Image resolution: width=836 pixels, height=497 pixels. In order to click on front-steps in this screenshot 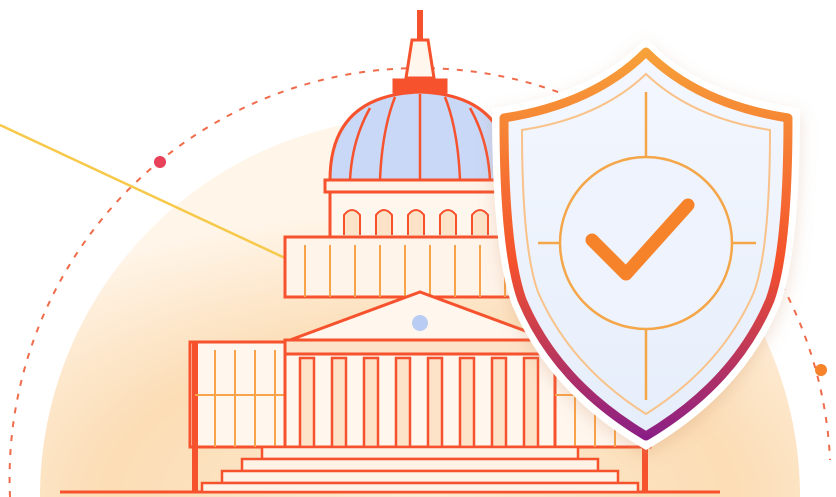, I will do `click(420, 469)`.